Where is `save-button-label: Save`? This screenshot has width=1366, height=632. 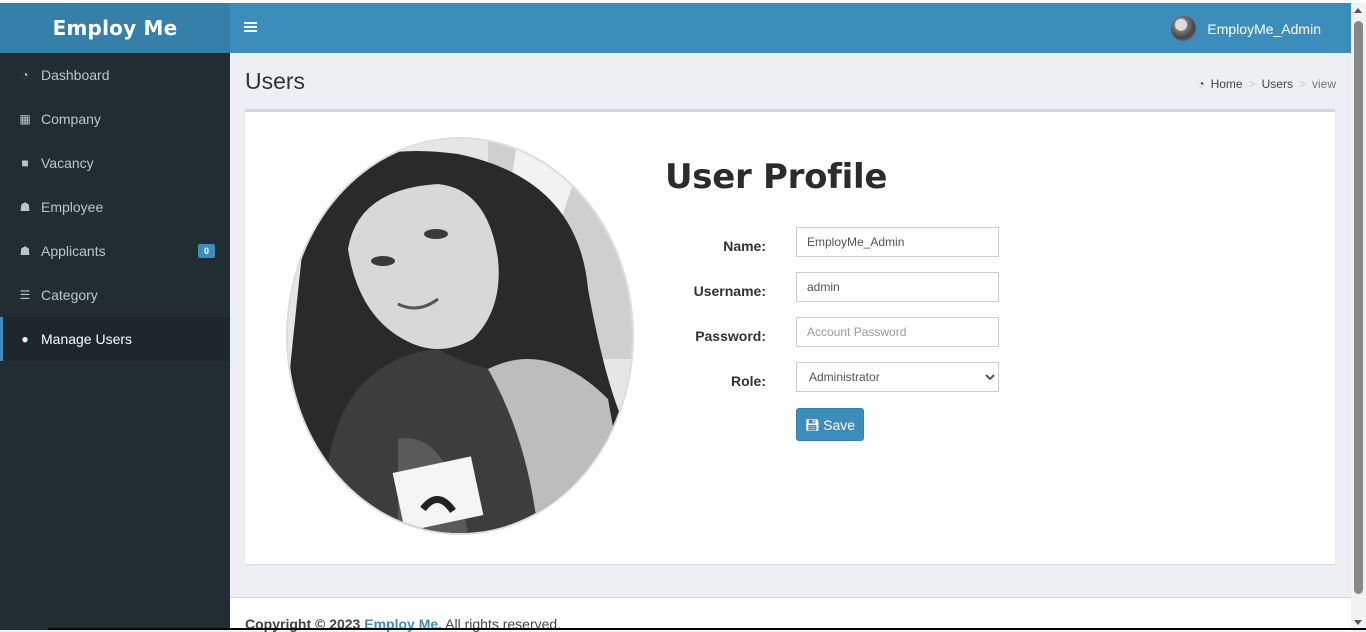
save-button-label: Save is located at coordinates (839, 424).